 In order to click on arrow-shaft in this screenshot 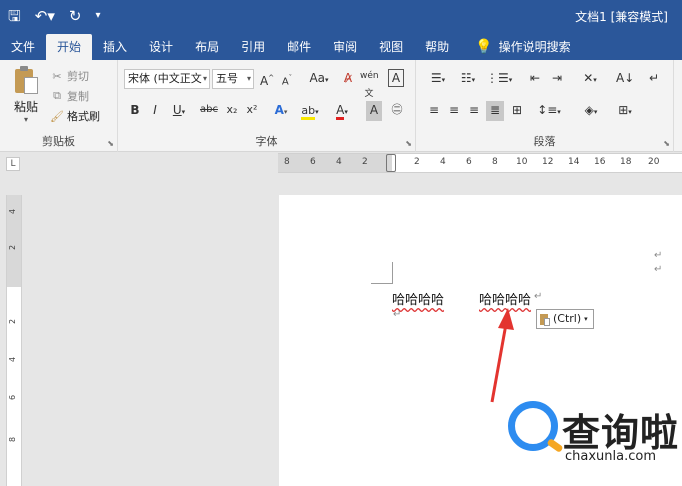, I will do `click(499, 363)`.